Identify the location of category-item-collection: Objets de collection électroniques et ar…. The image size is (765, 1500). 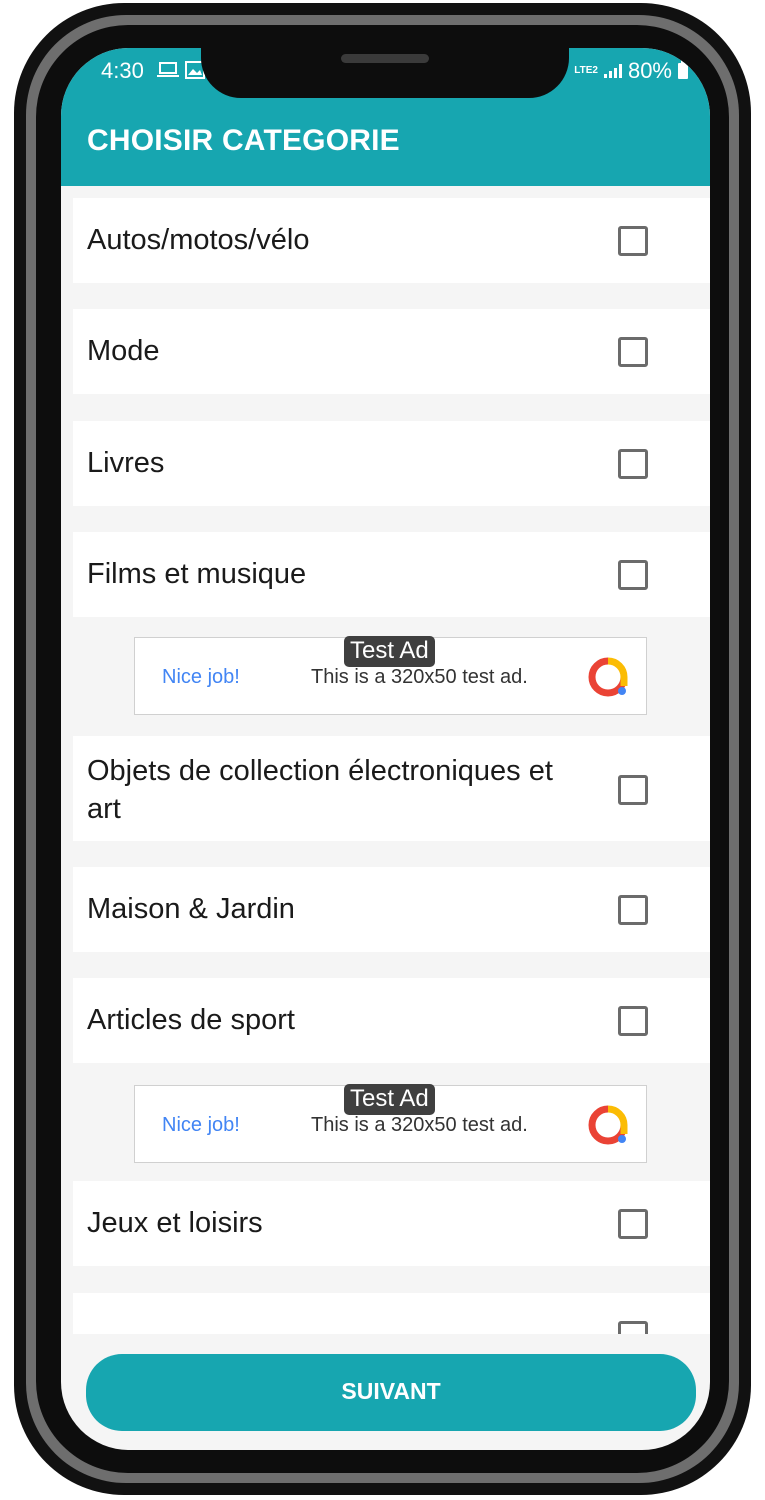
(391, 788).